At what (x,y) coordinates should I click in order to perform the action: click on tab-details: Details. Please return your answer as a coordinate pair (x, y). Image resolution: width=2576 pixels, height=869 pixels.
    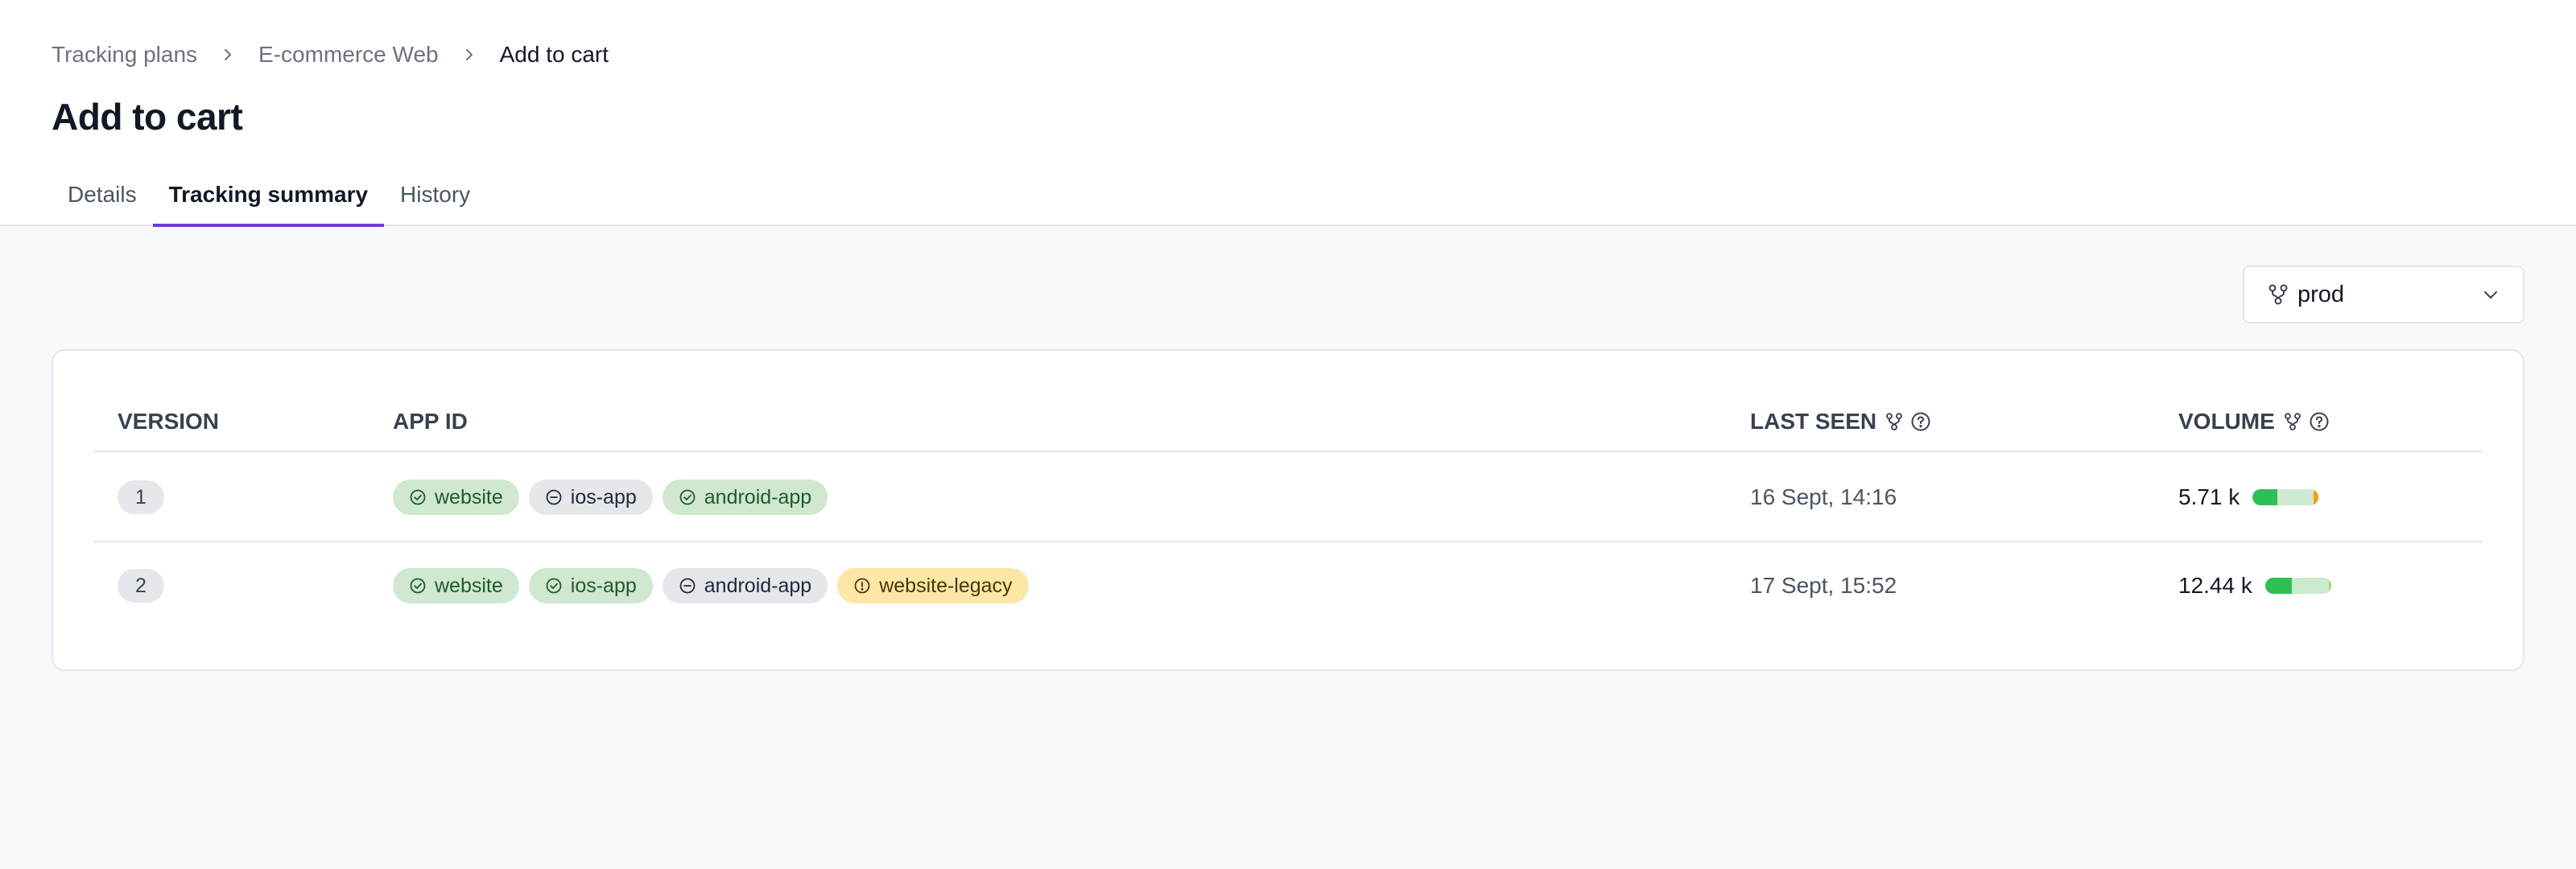
    Looking at the image, I should click on (102, 203).